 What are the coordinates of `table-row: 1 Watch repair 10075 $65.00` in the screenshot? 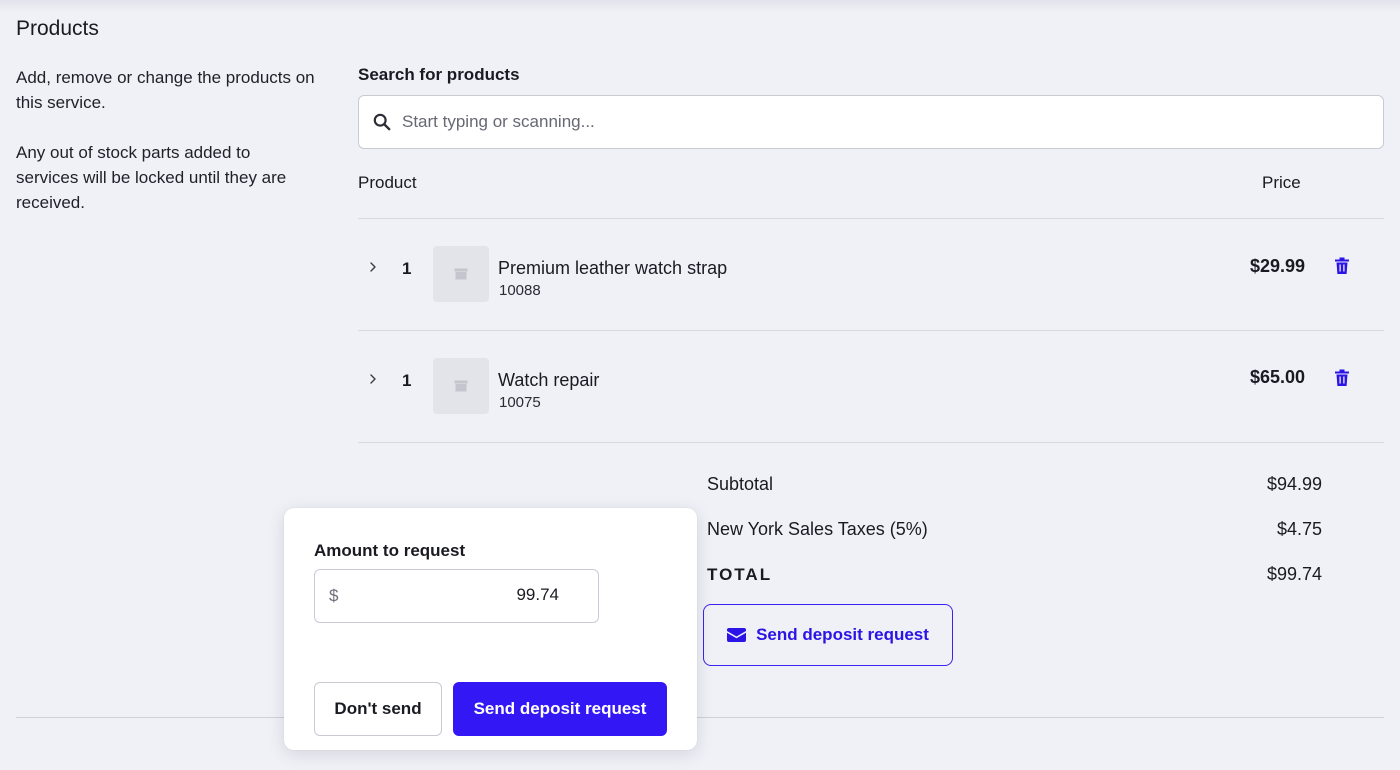 It's located at (871, 387).